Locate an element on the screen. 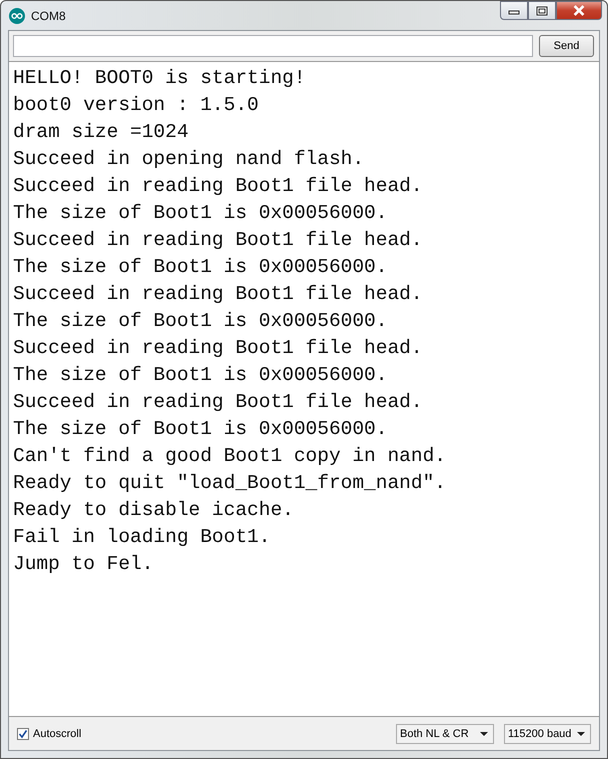 The image size is (608, 759). baud-rate-dropdown: 115200 baud is located at coordinates (547, 734).